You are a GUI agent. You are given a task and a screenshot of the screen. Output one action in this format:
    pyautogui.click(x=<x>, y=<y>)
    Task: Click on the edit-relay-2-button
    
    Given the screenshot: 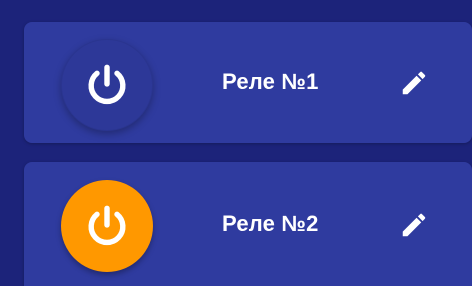 What is the action you would take?
    pyautogui.click(x=414, y=225)
    